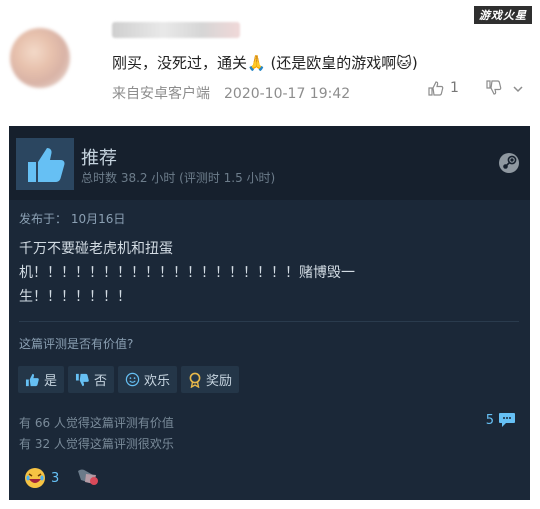 The image size is (540, 509). Describe the element at coordinates (287, 94) in the screenshot. I see `post-timestamp: 2020-10-17 19:42` at that location.